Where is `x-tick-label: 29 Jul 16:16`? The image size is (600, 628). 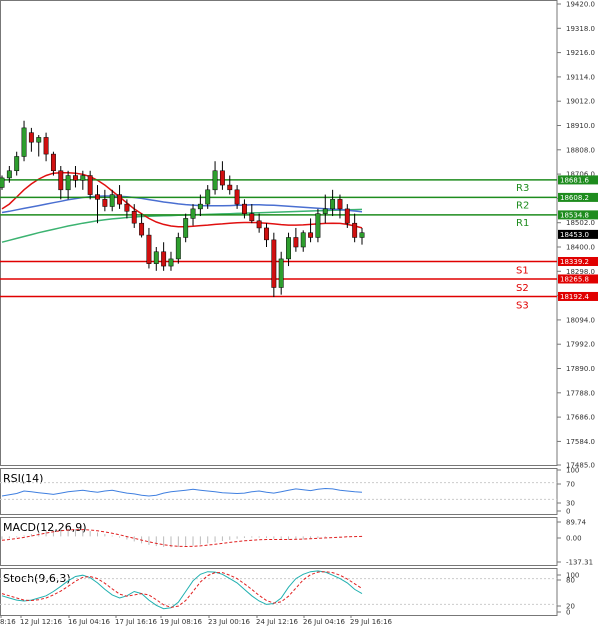 x-tick-label: 29 Jul 16:16 is located at coordinates (371, 622).